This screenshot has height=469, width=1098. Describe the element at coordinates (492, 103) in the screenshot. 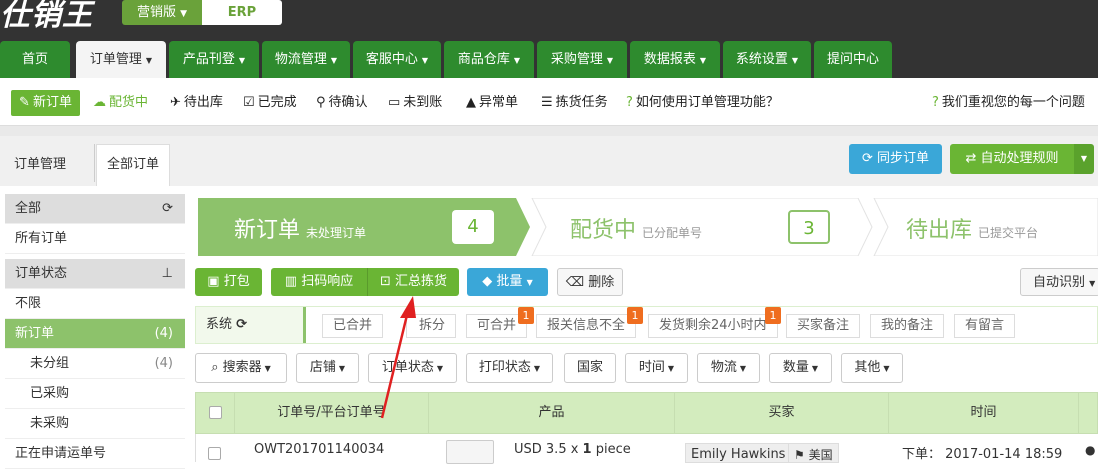

I see `subnav-abnormal: ▲ 异常单` at that location.